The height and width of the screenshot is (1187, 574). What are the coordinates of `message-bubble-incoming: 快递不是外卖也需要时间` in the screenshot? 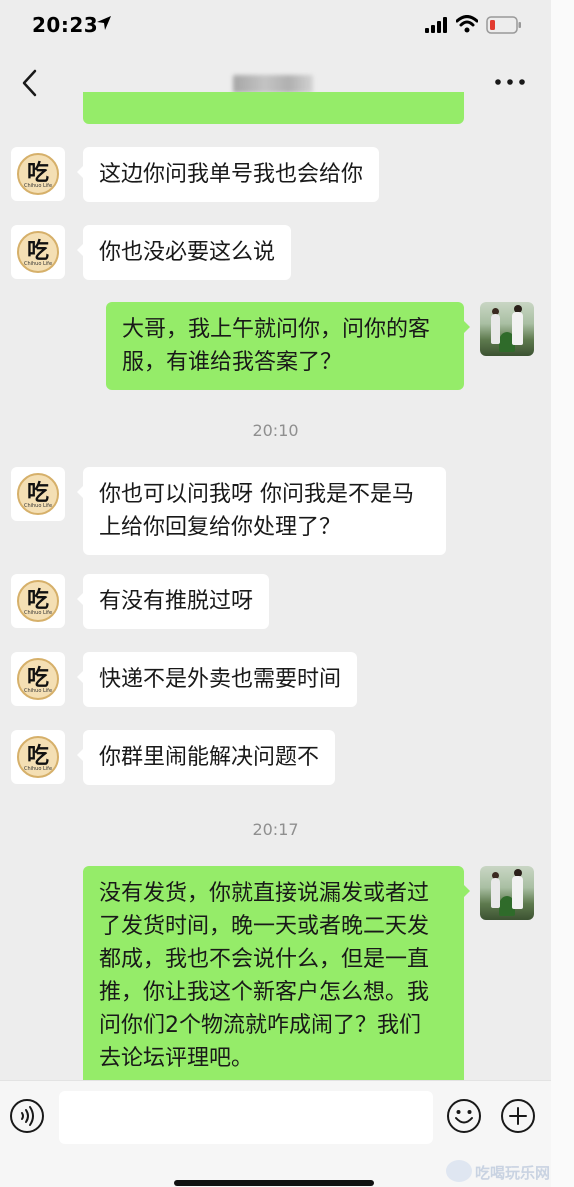 It's located at (217, 679).